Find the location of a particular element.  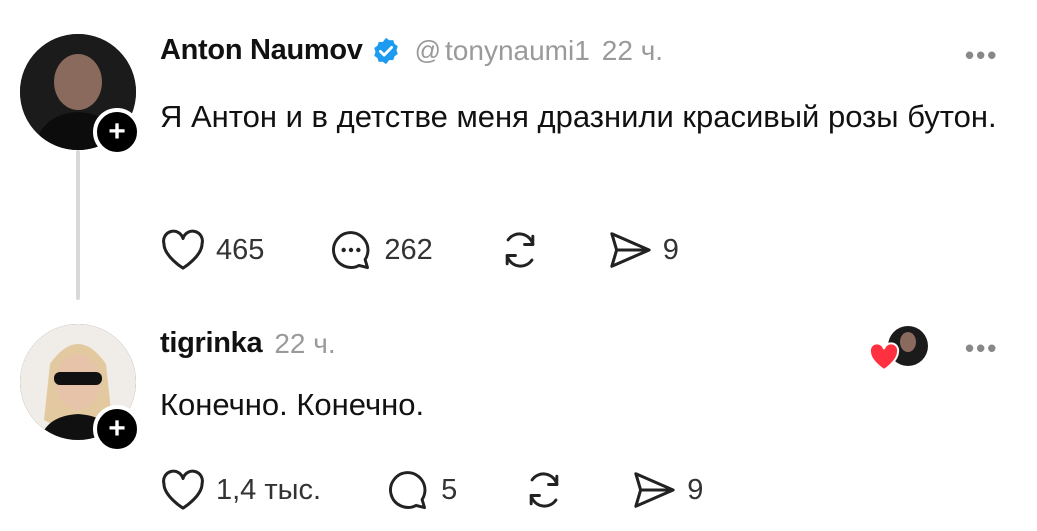

reply-actions: 1,4 тыс. 5 9 is located at coordinates (431, 490).